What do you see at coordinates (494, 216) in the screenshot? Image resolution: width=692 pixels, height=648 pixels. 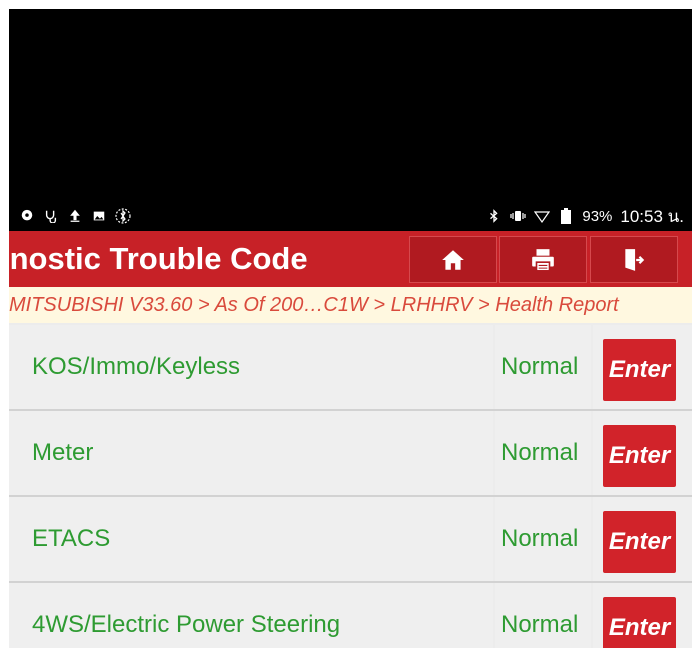 I see `bluetooth-icon` at bounding box center [494, 216].